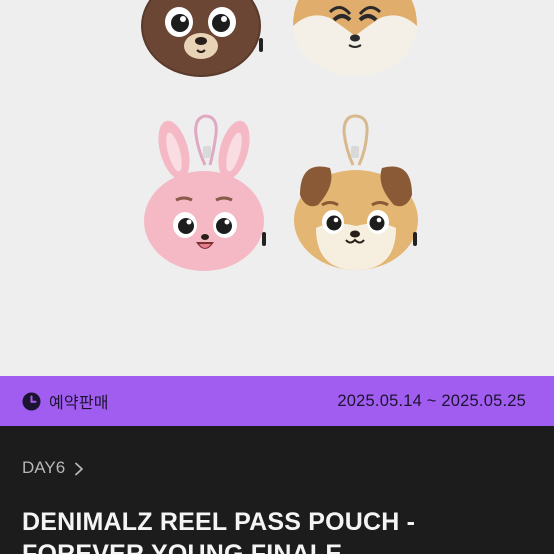  What do you see at coordinates (355, 38) in the screenshot?
I see `fox-plush` at bounding box center [355, 38].